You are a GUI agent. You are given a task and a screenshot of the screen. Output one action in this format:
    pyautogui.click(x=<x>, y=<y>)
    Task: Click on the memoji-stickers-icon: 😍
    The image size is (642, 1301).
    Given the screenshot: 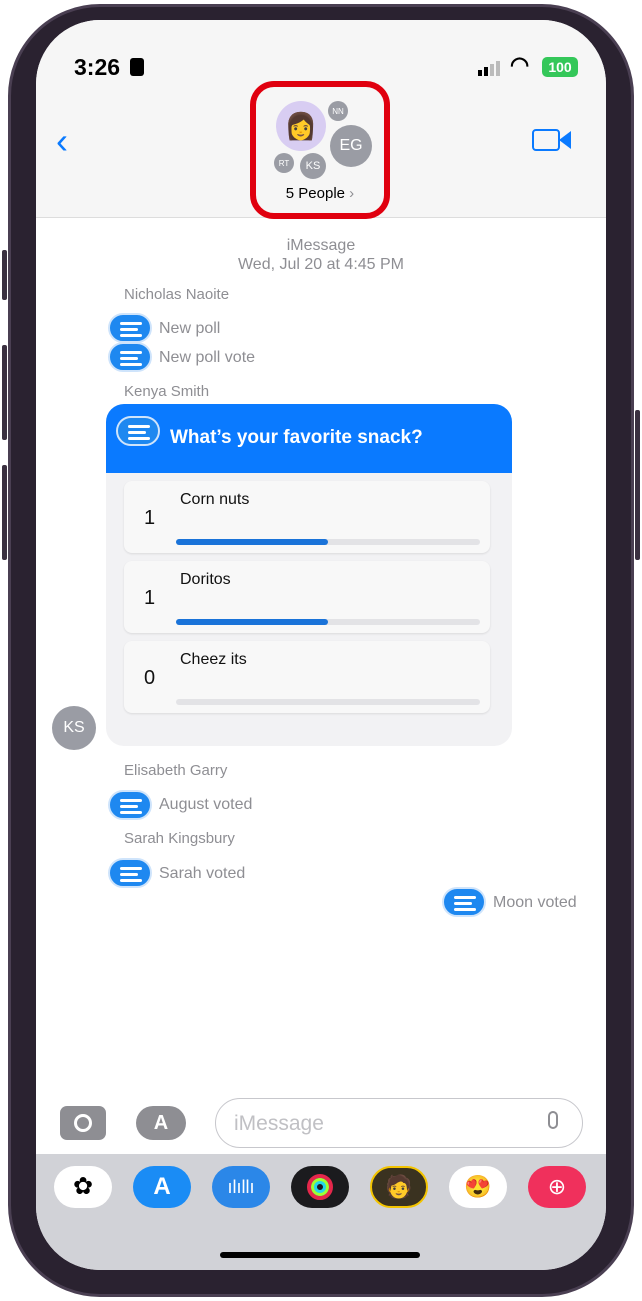 What is the action you would take?
    pyautogui.click(x=478, y=1187)
    